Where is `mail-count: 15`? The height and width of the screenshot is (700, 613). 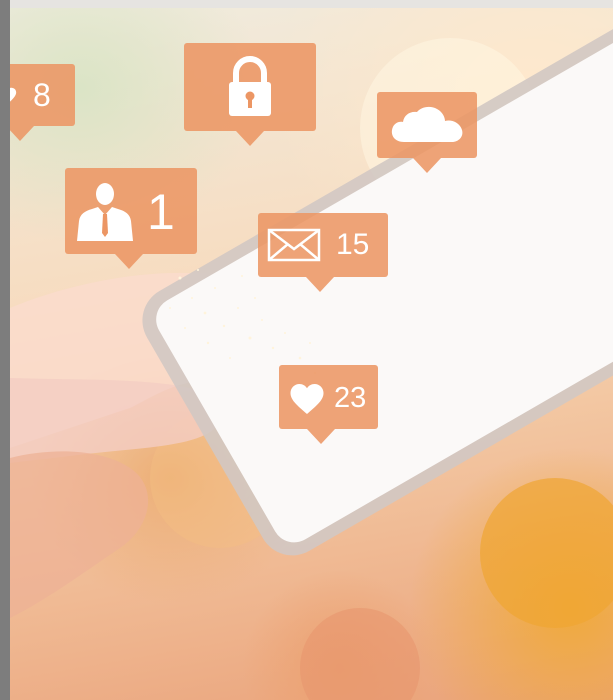 mail-count: 15 is located at coordinates (353, 244).